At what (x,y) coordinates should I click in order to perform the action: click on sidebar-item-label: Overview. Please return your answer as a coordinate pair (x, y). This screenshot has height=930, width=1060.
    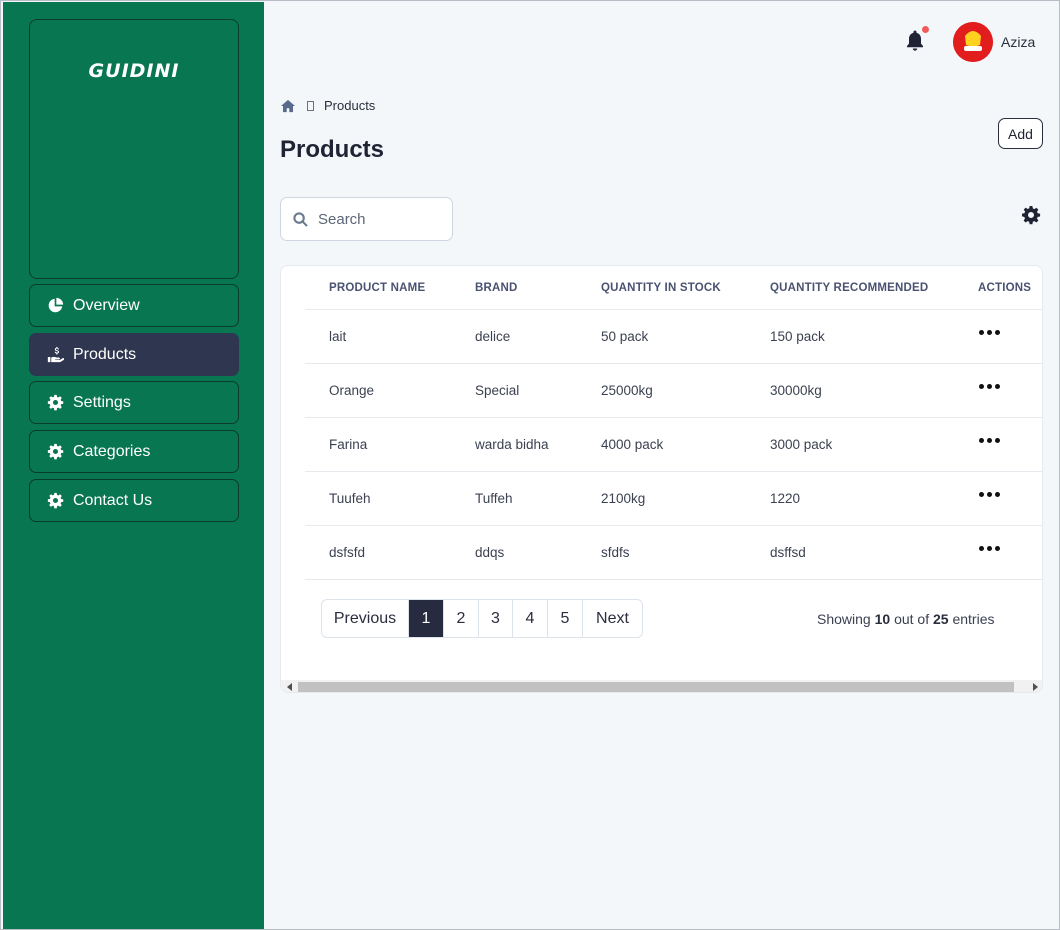
    Looking at the image, I should click on (106, 305).